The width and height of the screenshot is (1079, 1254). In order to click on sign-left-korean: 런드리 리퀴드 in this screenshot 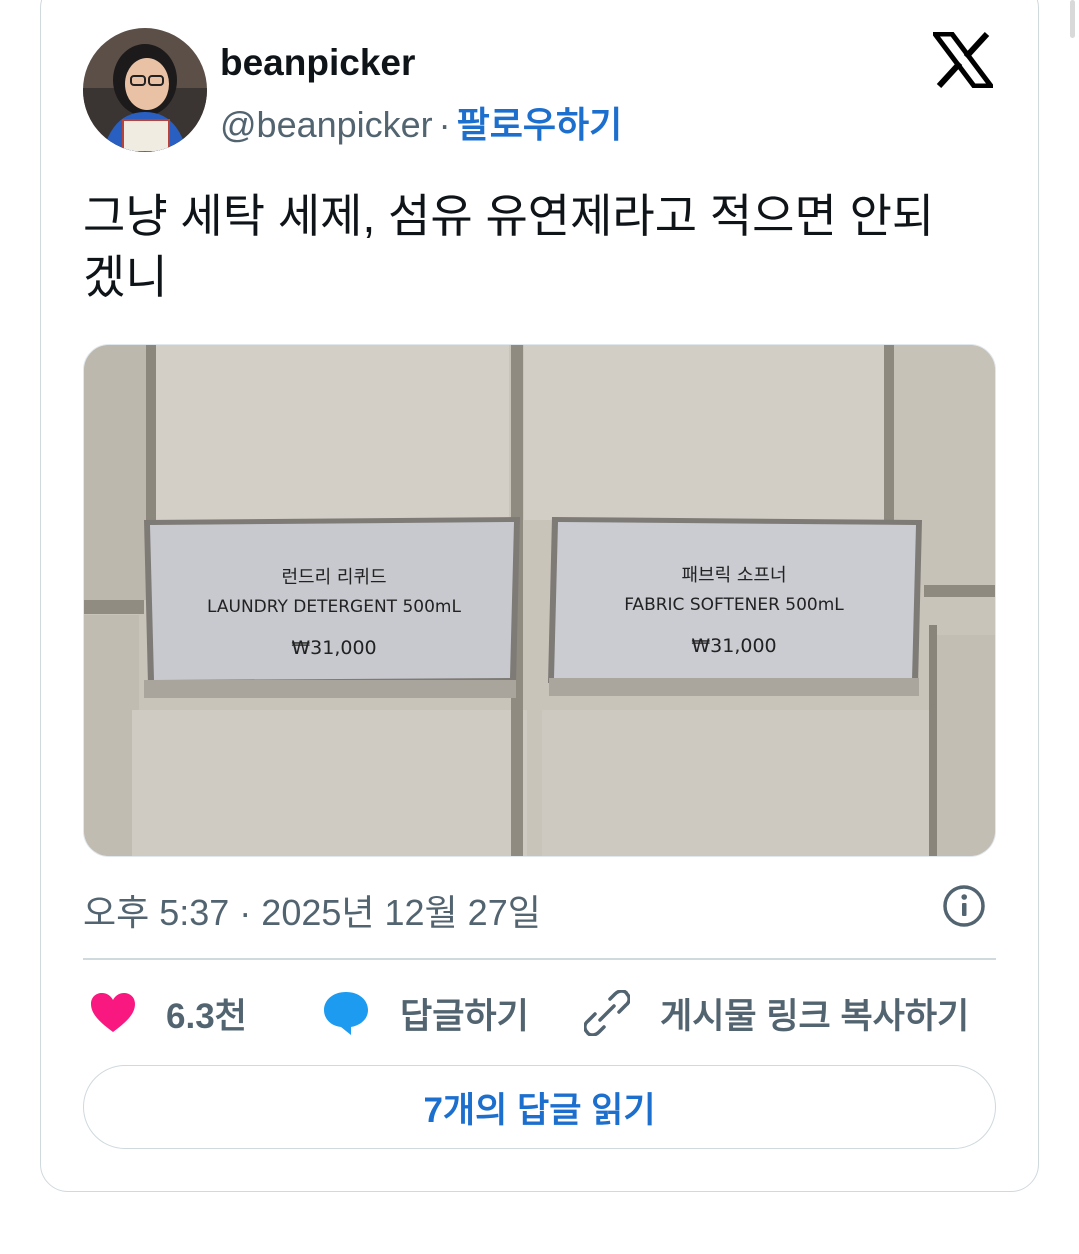, I will do `click(333, 577)`.